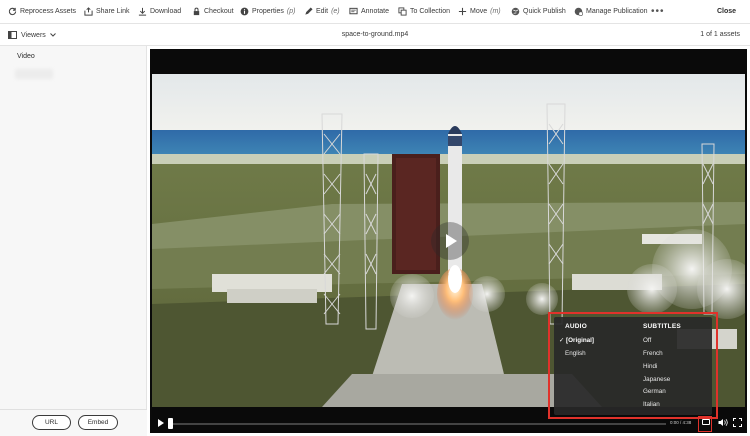  What do you see at coordinates (578, 11) in the screenshot?
I see `publication-icon` at bounding box center [578, 11].